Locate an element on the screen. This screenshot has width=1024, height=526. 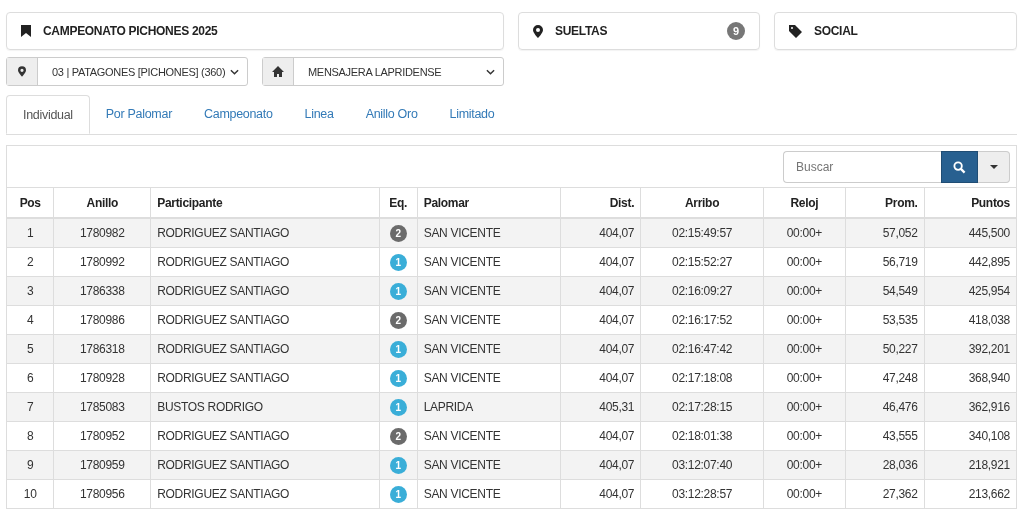
tab: Por Palomar is located at coordinates (138, 114).